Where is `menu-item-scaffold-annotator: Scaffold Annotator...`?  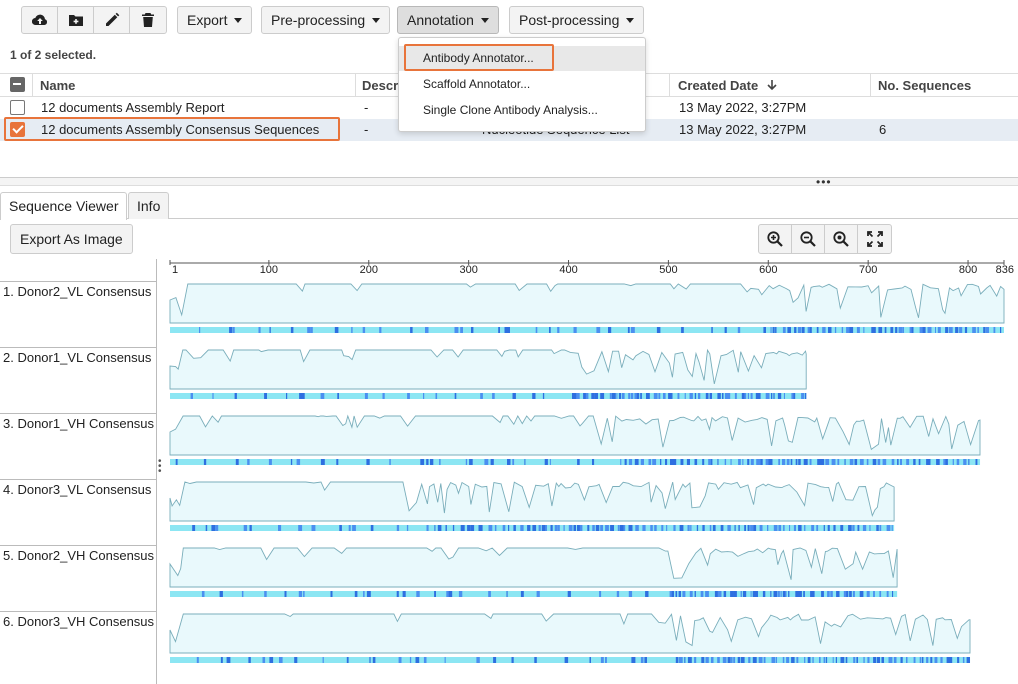
menu-item-scaffold-annotator: Scaffold Annotator... is located at coordinates (522, 84).